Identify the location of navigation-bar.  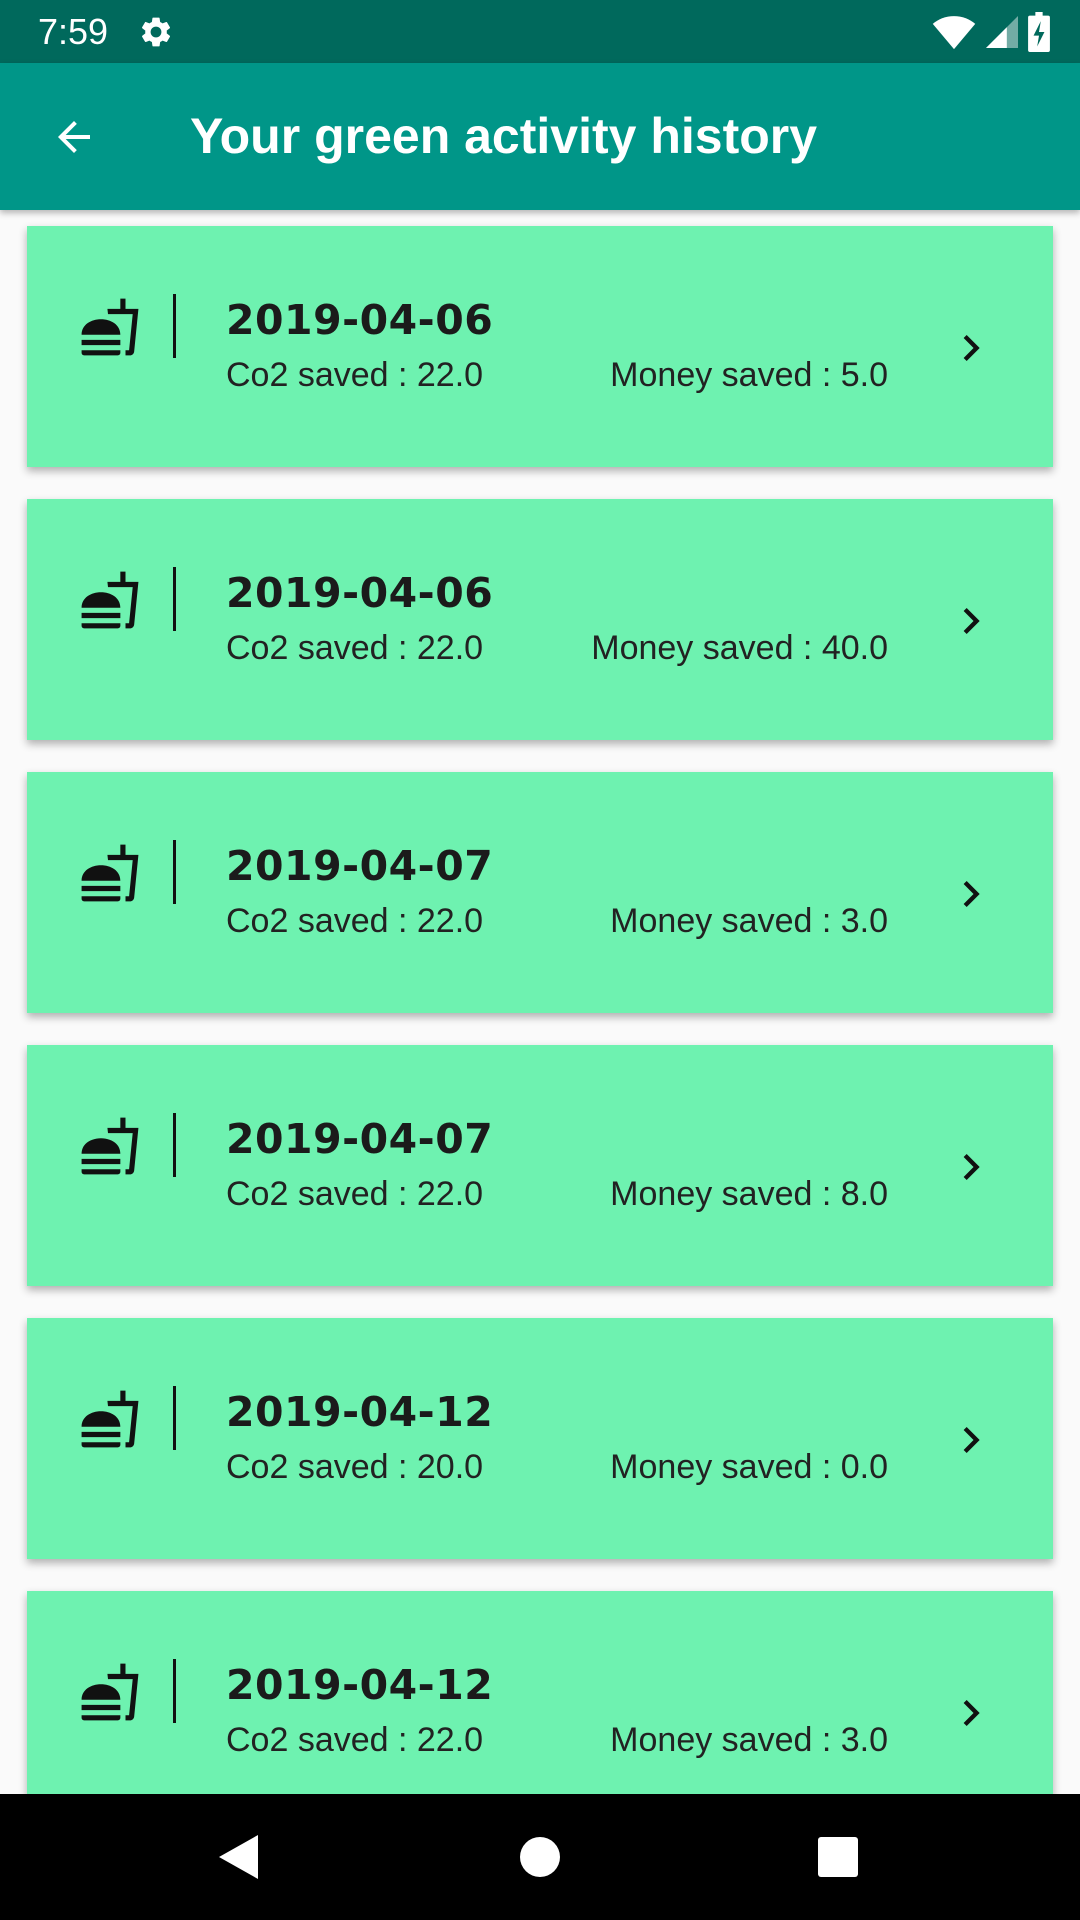
(540, 1857).